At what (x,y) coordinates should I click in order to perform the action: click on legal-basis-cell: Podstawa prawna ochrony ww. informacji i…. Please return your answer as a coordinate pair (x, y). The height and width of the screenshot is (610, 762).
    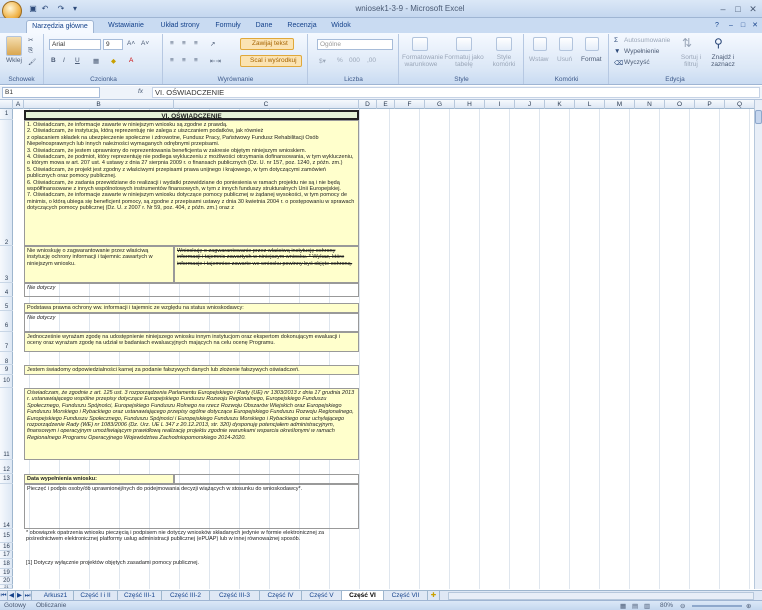
    Looking at the image, I should click on (191, 308).